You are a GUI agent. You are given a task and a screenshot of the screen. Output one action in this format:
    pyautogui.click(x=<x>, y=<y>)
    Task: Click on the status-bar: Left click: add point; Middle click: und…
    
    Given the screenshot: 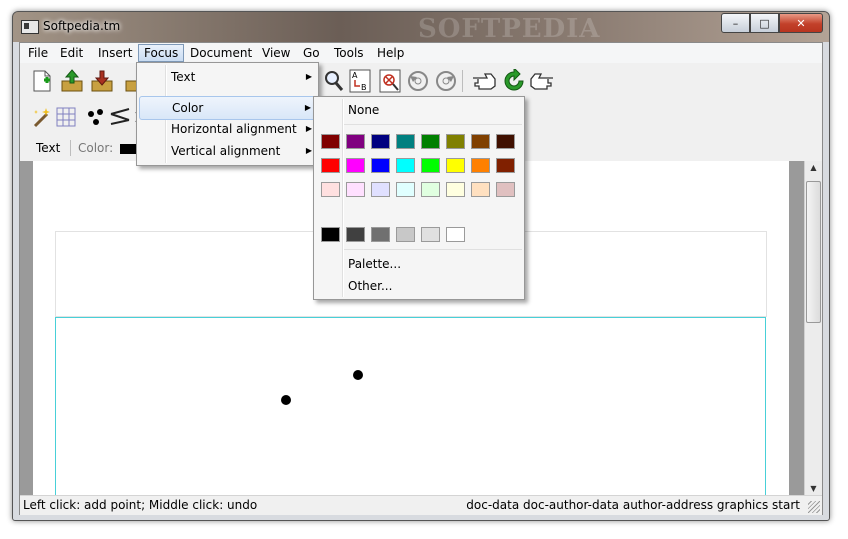 What is the action you would take?
    pyautogui.click(x=421, y=505)
    